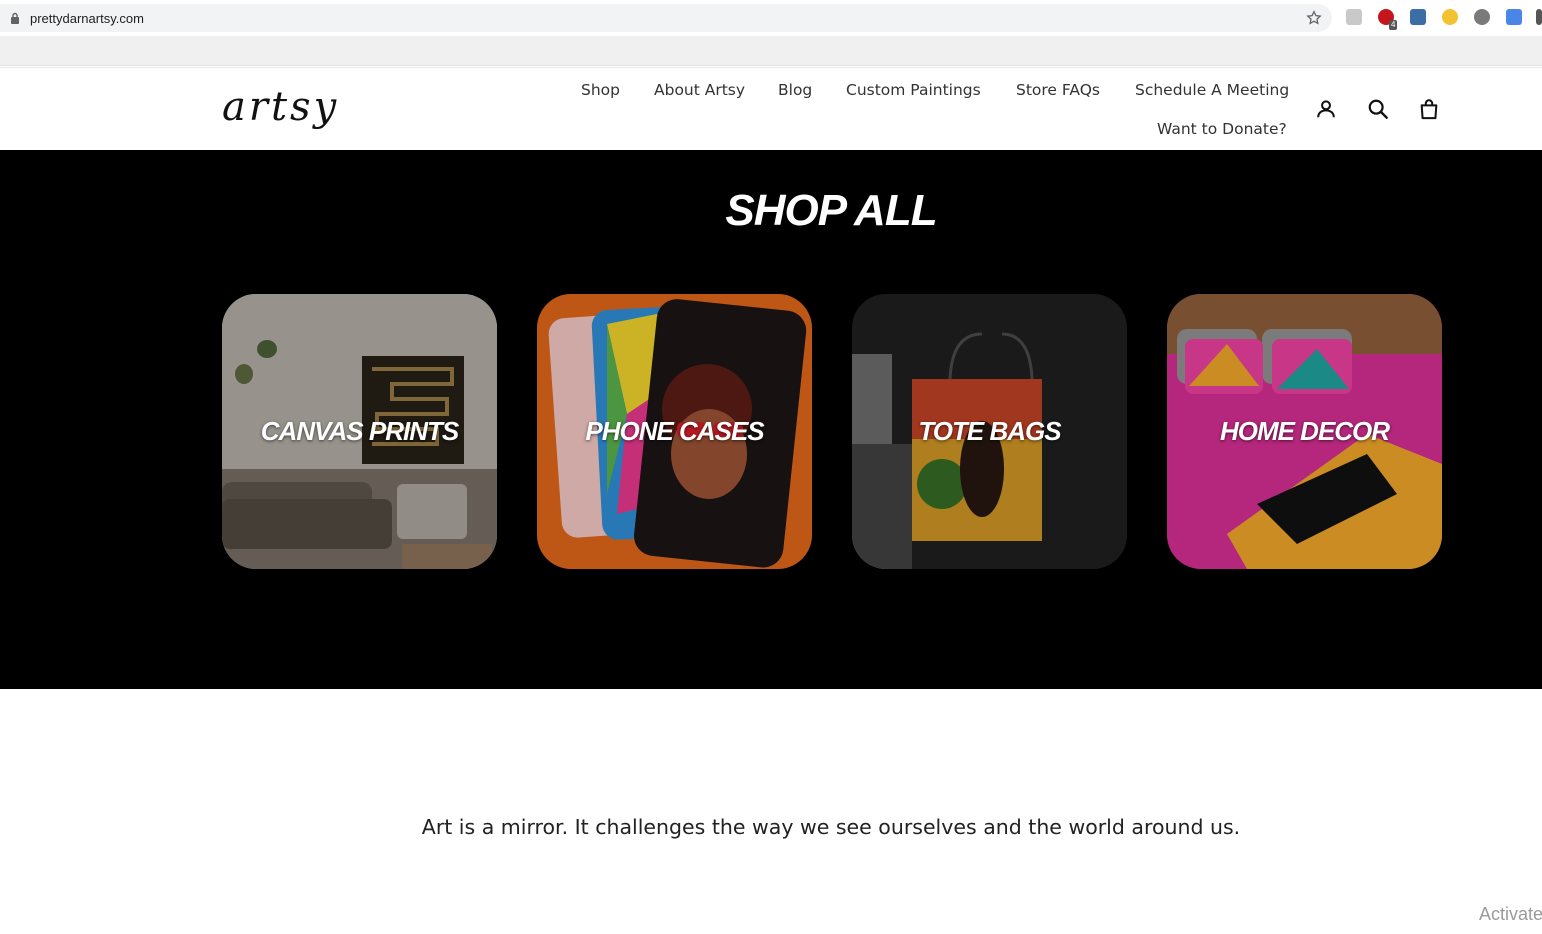 The width and height of the screenshot is (1542, 934). Describe the element at coordinates (1212, 90) in the screenshot. I see `nav-schedule-meeting: Schedule A Meeting` at that location.